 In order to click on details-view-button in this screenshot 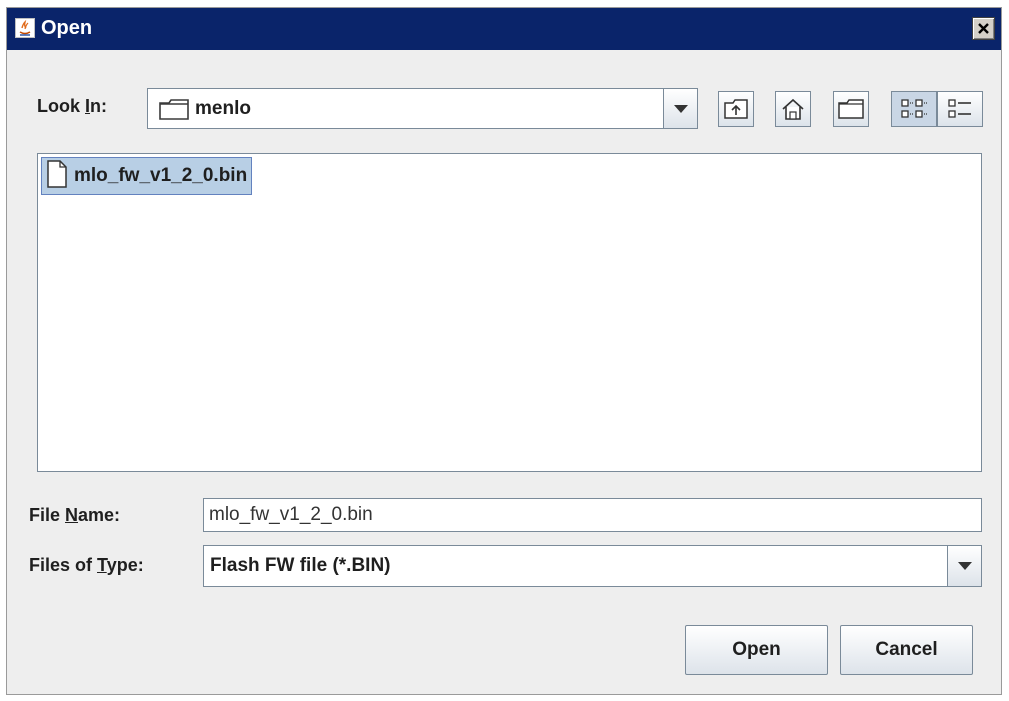, I will do `click(960, 109)`.